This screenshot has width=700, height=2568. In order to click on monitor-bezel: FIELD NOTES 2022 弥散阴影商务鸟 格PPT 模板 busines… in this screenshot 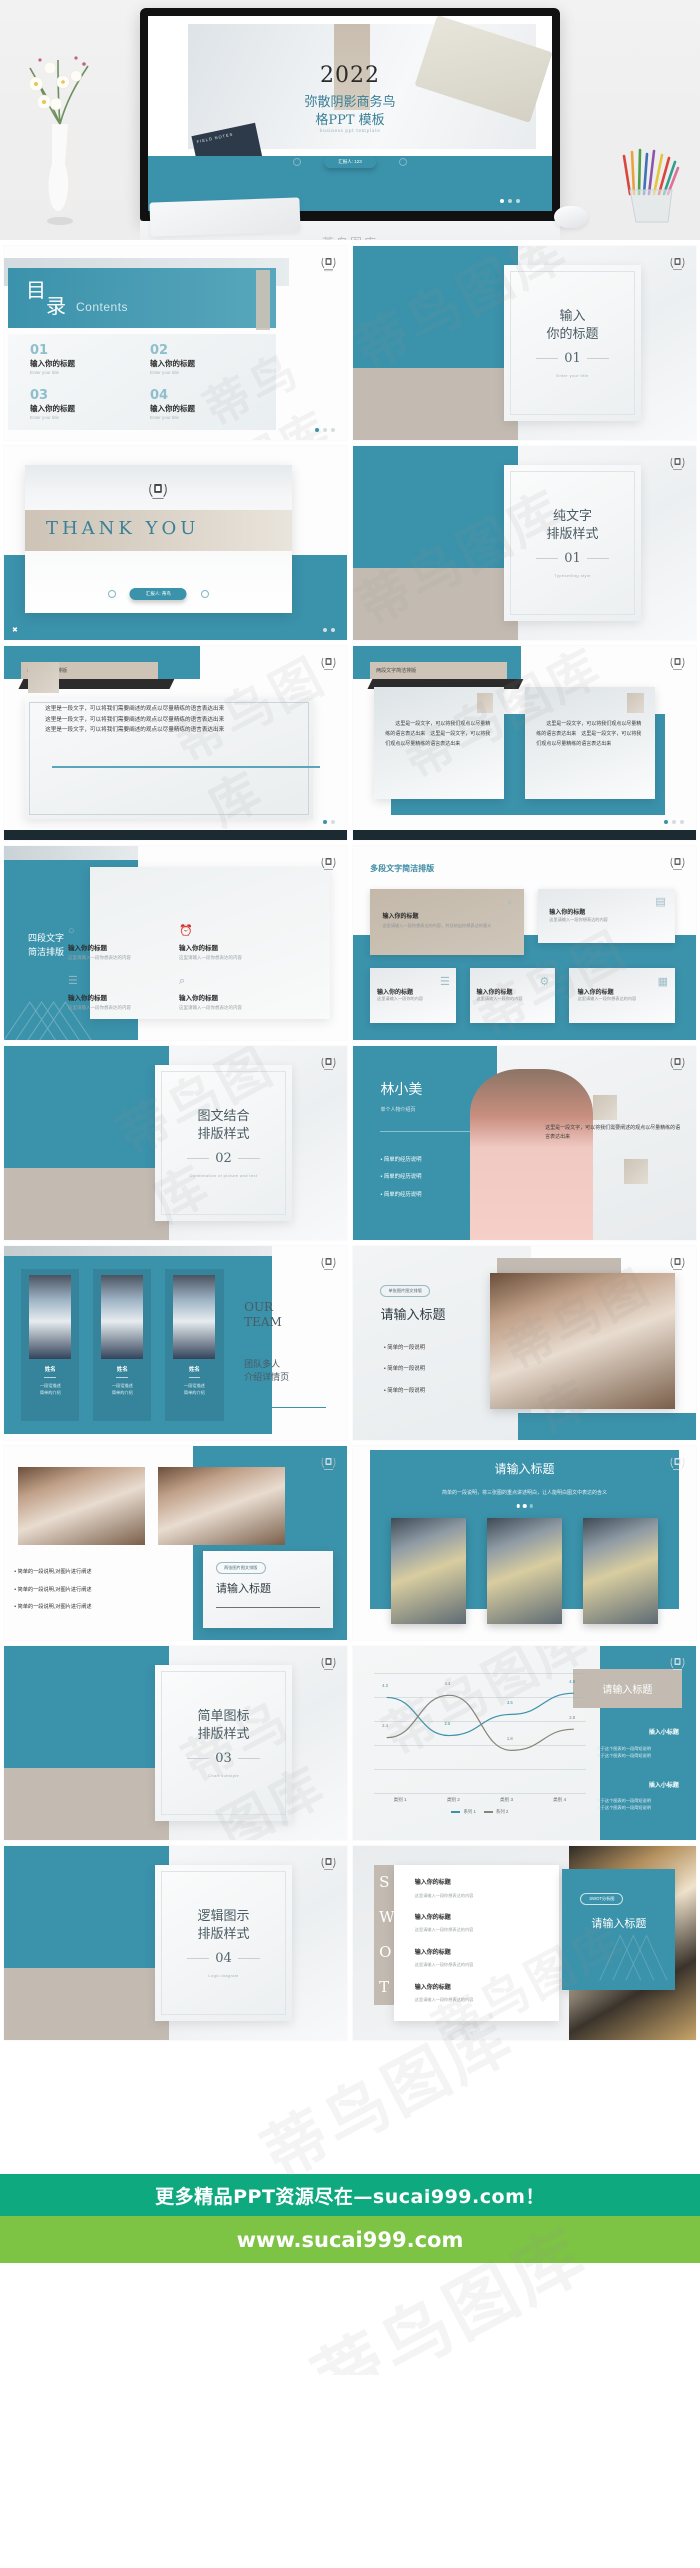, I will do `click(350, 114)`.